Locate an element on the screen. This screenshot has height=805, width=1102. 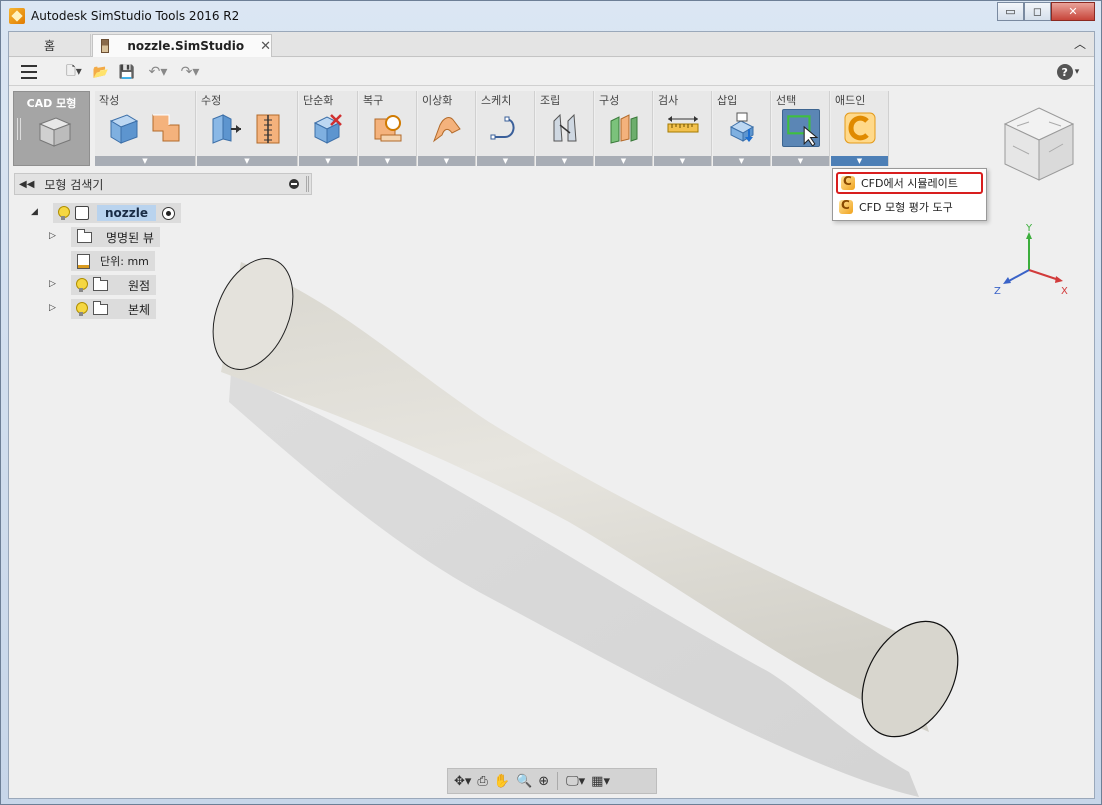
tree-item-label: 단위: mm is located at coordinates (124, 261).